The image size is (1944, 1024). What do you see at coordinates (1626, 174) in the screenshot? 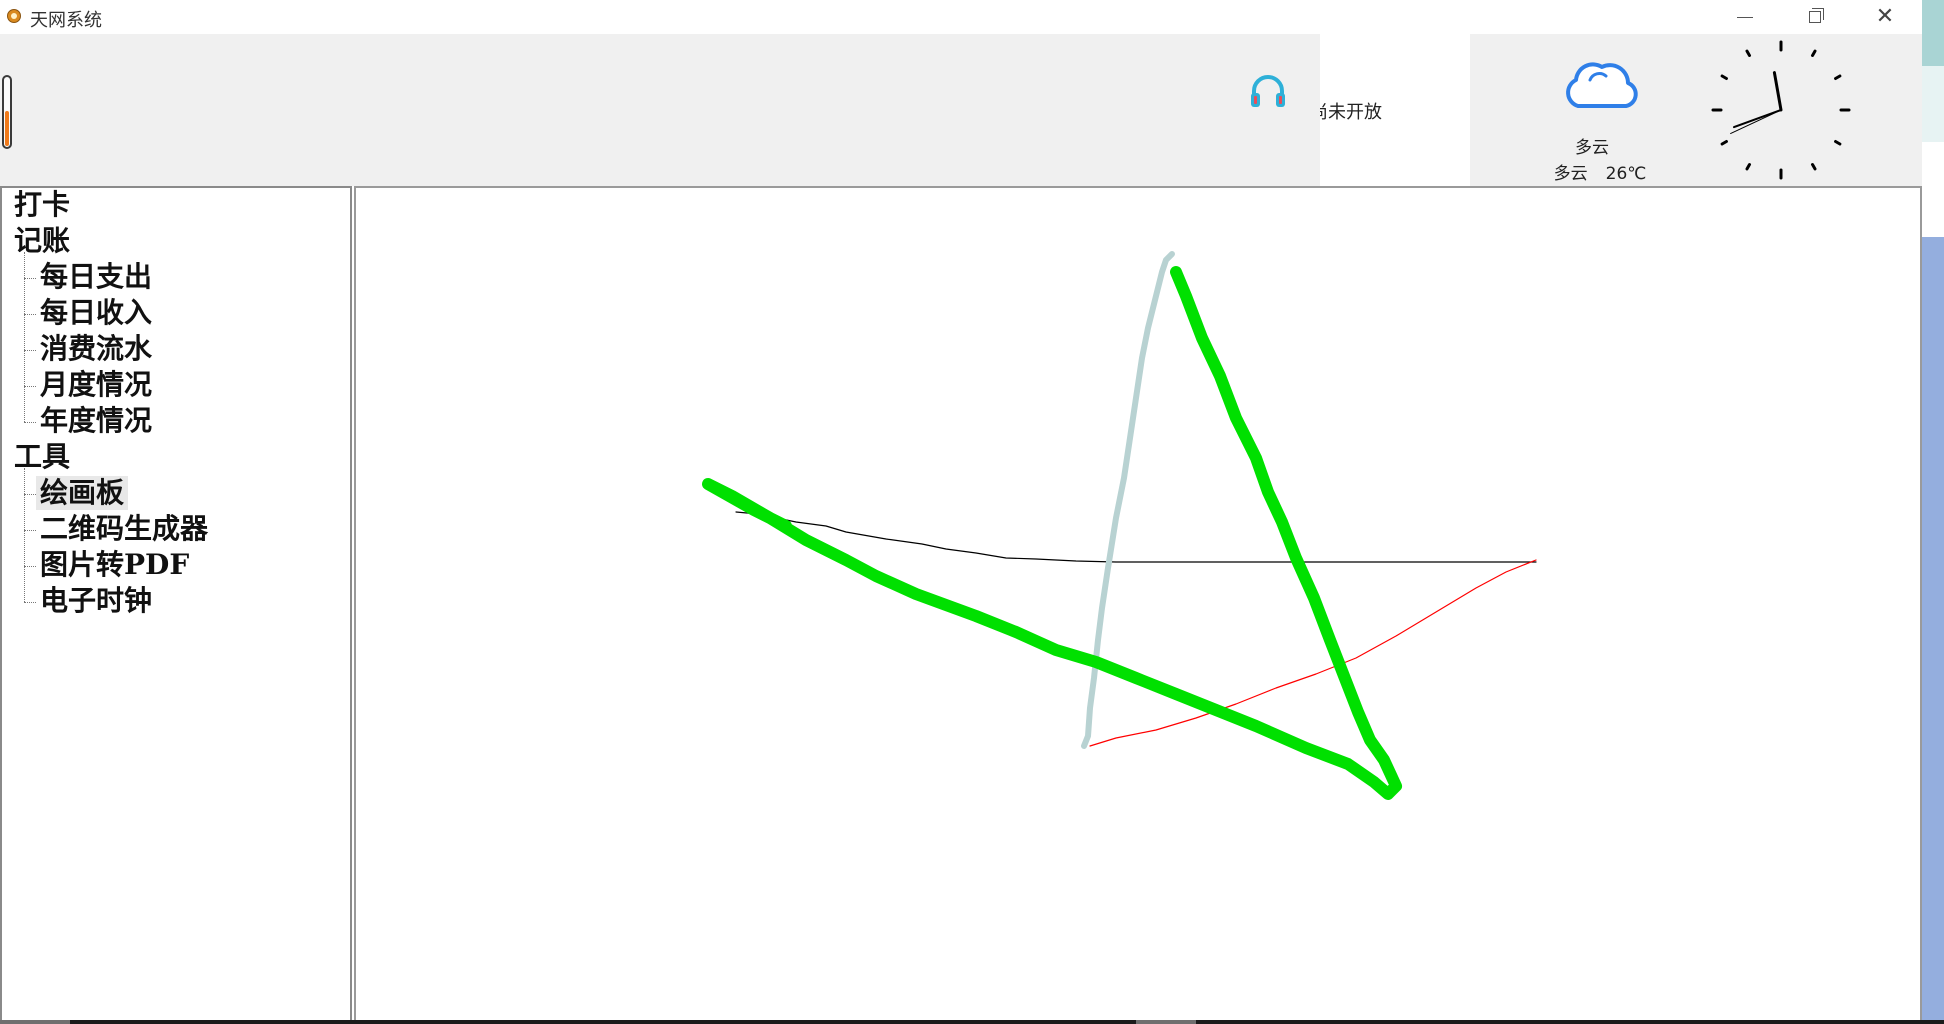
I see `weather-temperature: 26℃` at bounding box center [1626, 174].